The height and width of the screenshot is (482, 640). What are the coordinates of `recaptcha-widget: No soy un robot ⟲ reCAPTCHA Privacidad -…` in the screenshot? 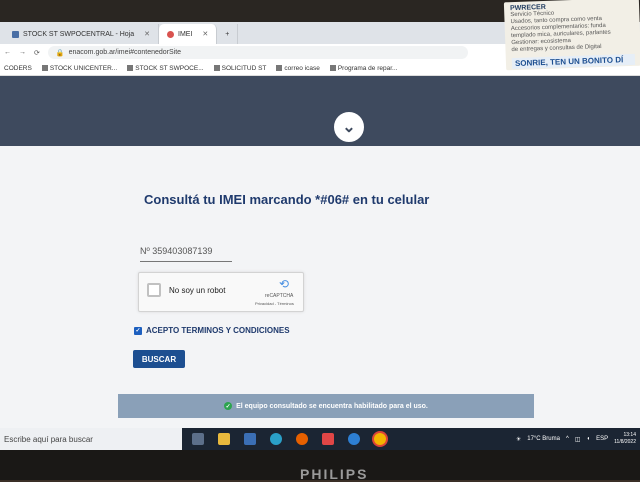 It's located at (221, 292).